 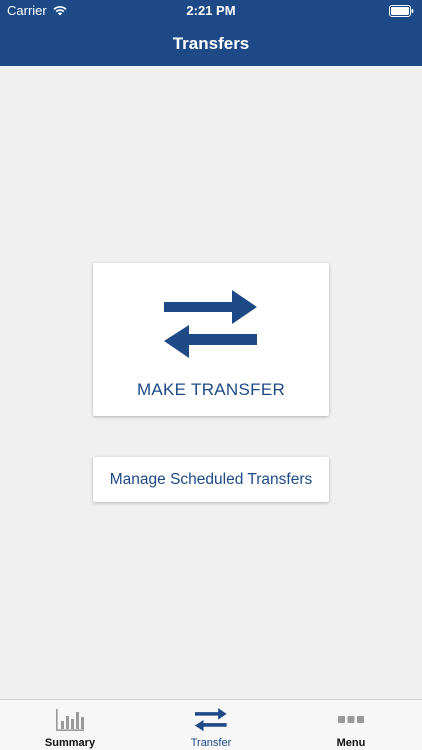 I want to click on bar-chart-icon, so click(x=70, y=720).